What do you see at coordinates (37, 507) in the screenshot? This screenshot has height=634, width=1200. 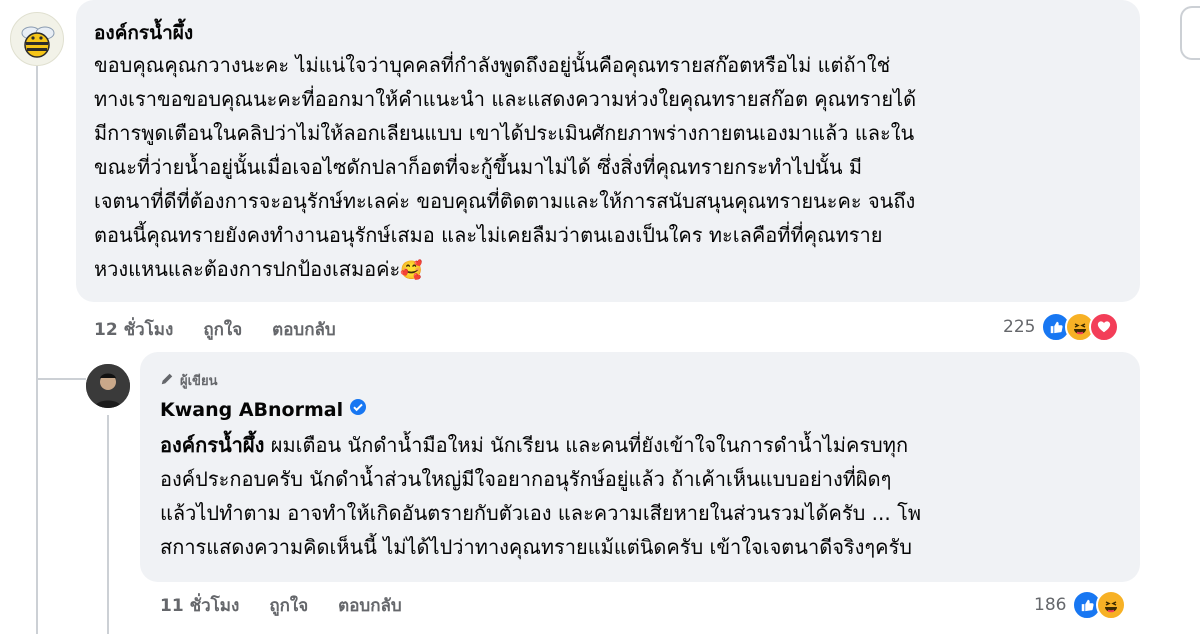 I see `thread-line-vertical-lower` at bounding box center [37, 507].